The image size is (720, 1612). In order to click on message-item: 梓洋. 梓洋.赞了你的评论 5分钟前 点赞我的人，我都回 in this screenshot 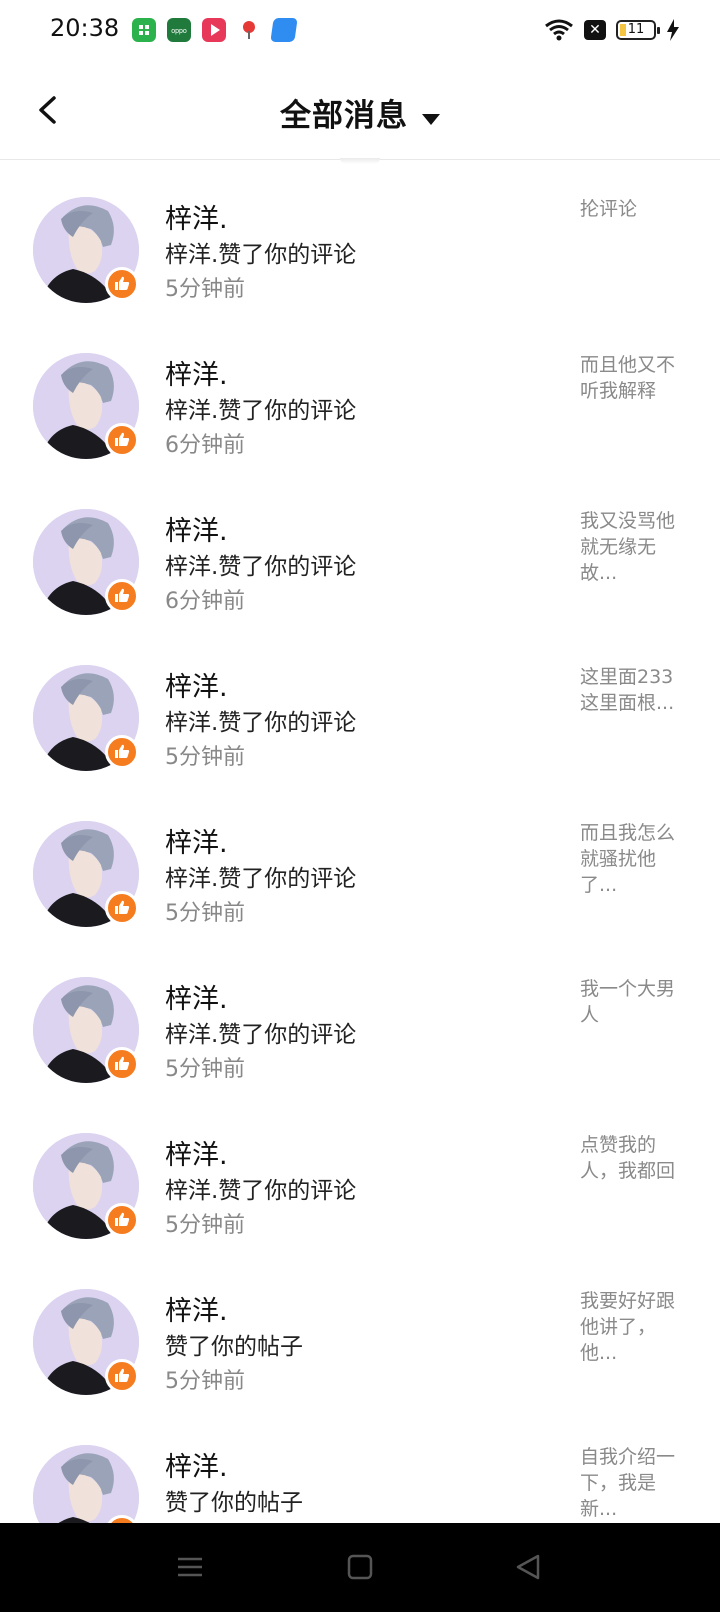, I will do `click(360, 1174)`.